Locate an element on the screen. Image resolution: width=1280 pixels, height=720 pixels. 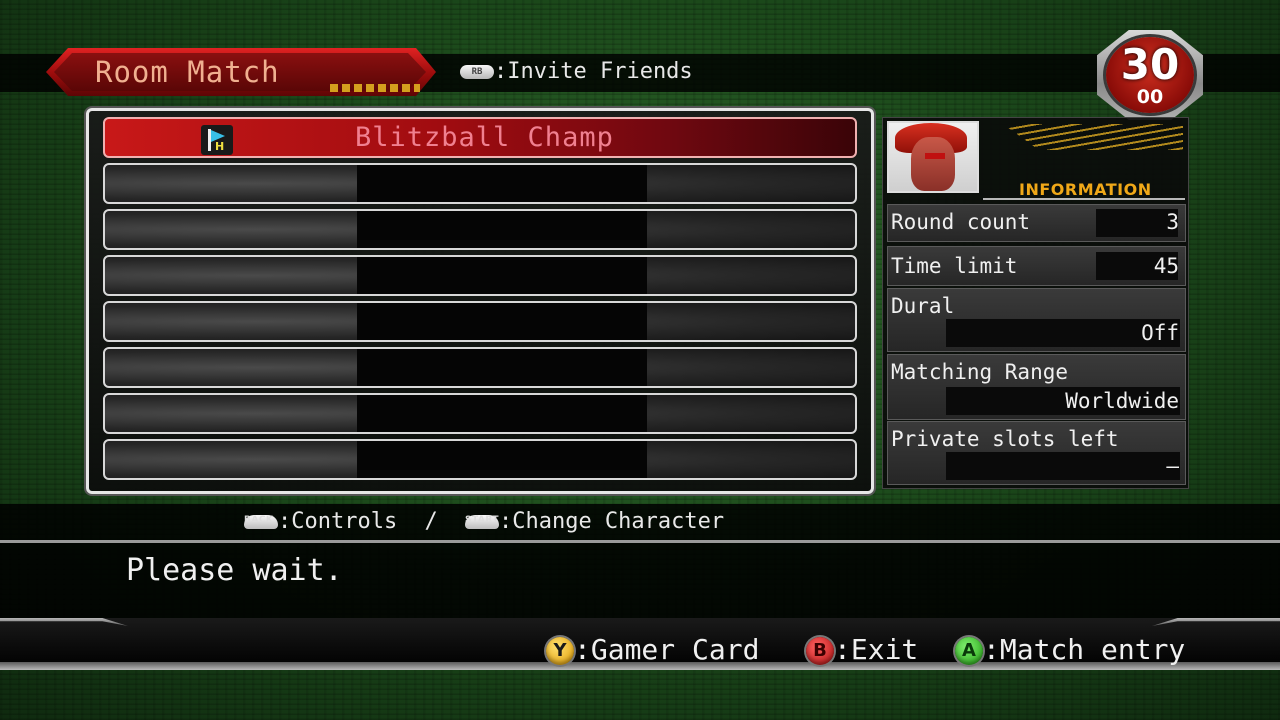
avatar-face-paint is located at coordinates (935, 156).